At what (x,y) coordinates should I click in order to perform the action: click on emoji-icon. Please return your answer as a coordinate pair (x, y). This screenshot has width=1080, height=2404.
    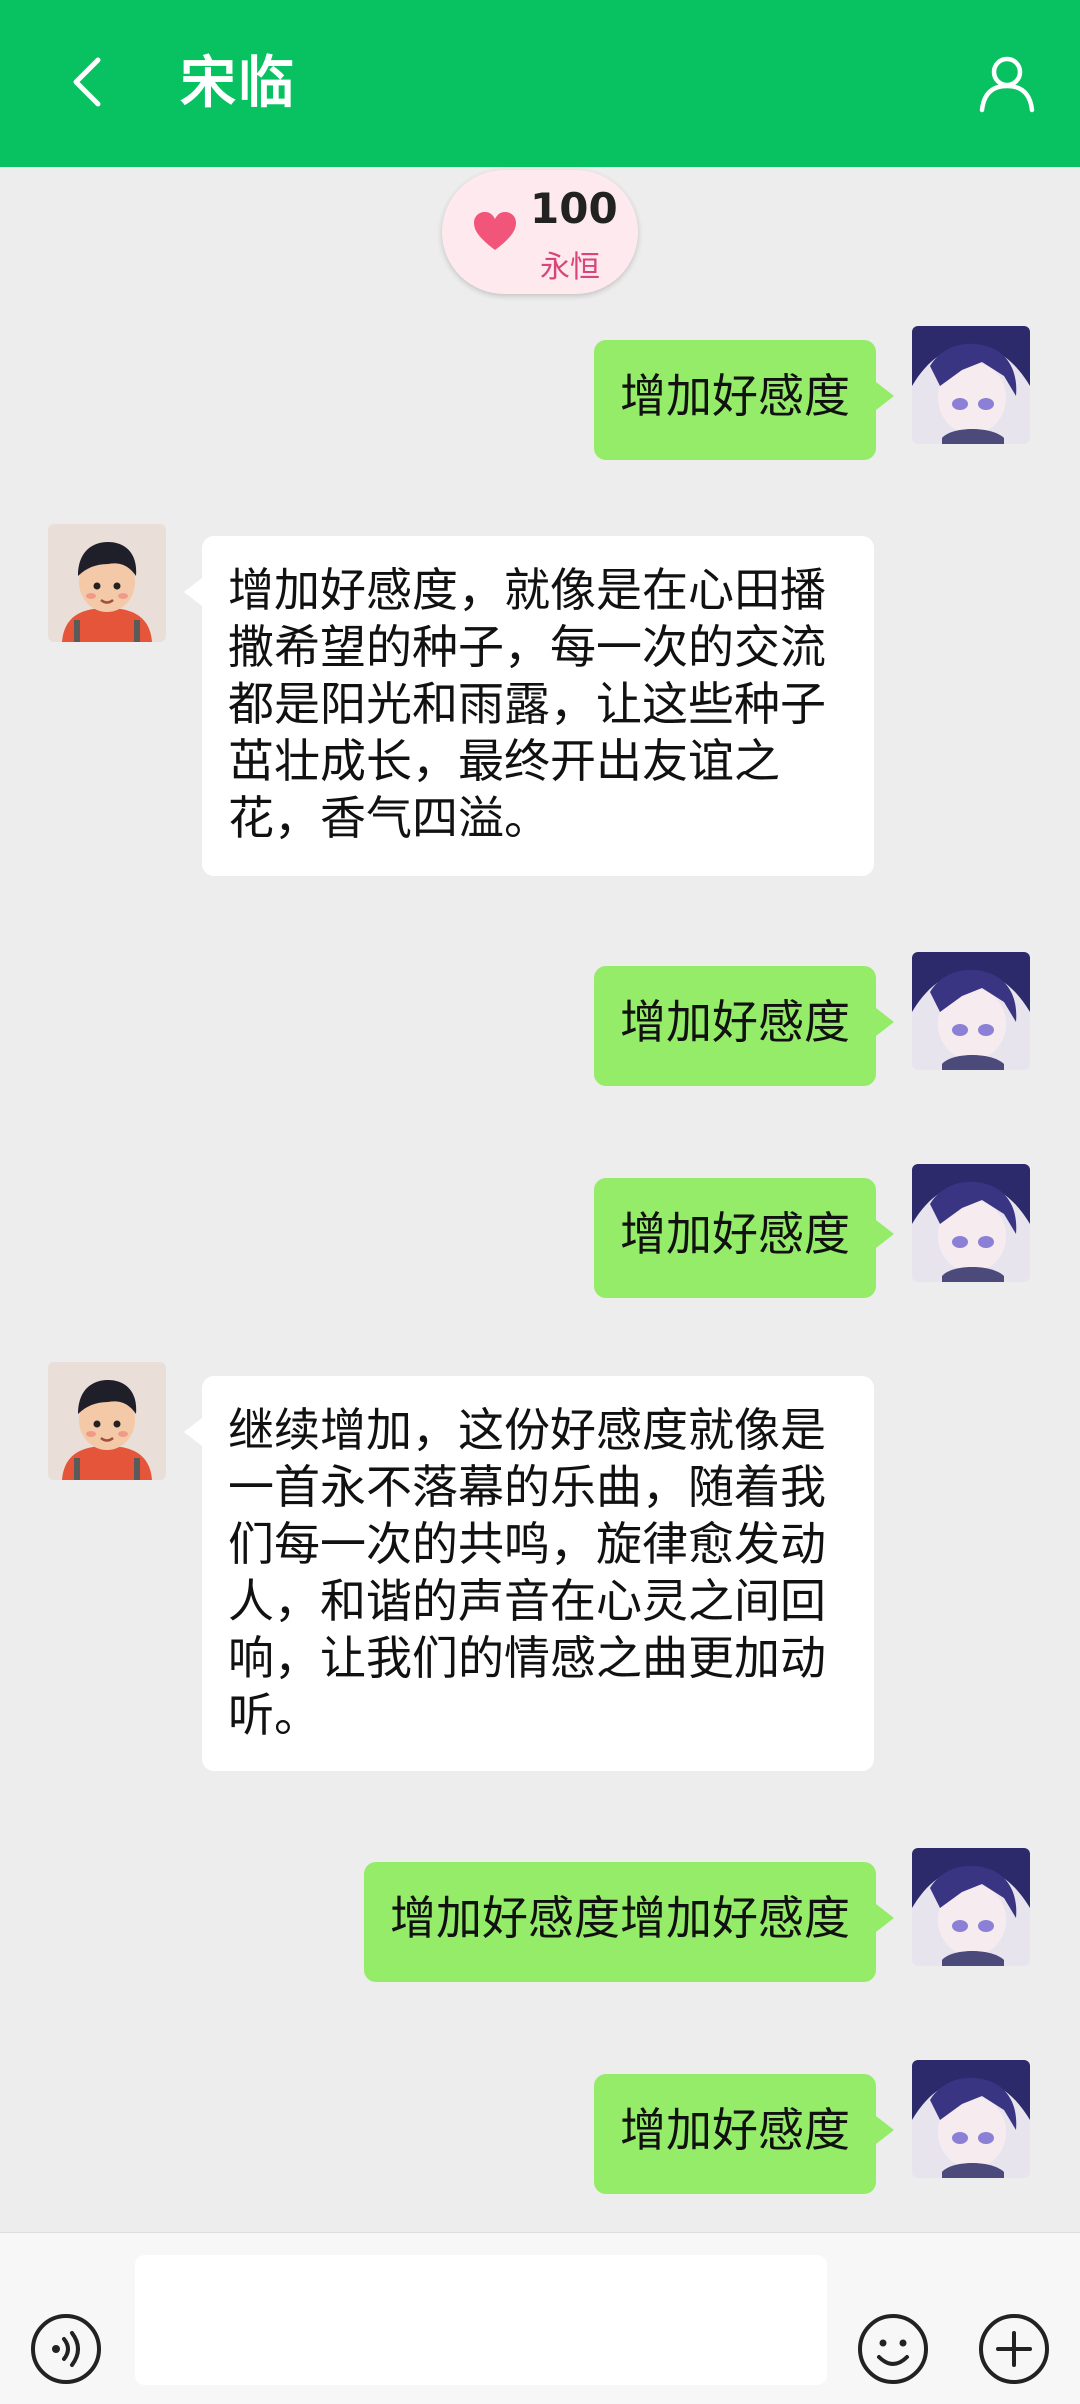
    Looking at the image, I should click on (893, 2349).